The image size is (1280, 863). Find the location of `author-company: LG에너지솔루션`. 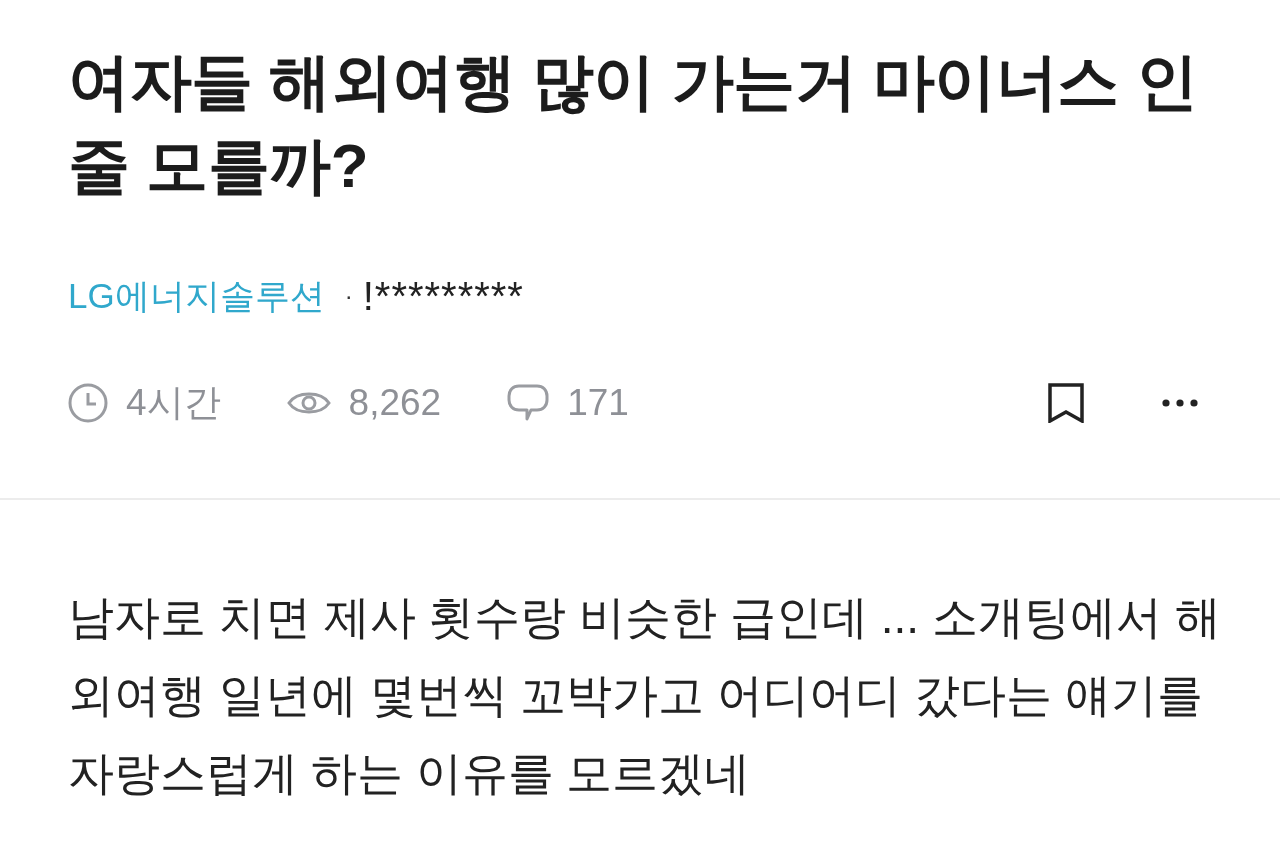

author-company: LG에너지솔루션 is located at coordinates (196, 296).